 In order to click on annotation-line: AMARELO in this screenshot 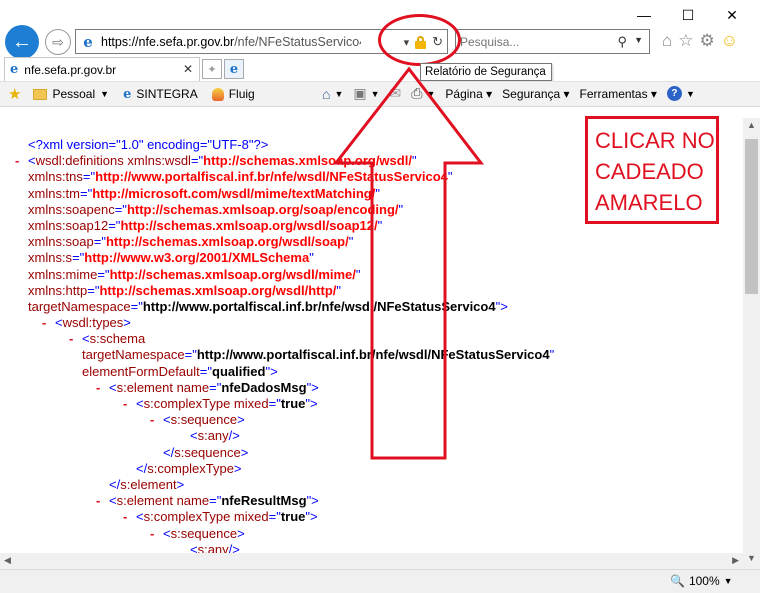, I will do `click(649, 202)`.